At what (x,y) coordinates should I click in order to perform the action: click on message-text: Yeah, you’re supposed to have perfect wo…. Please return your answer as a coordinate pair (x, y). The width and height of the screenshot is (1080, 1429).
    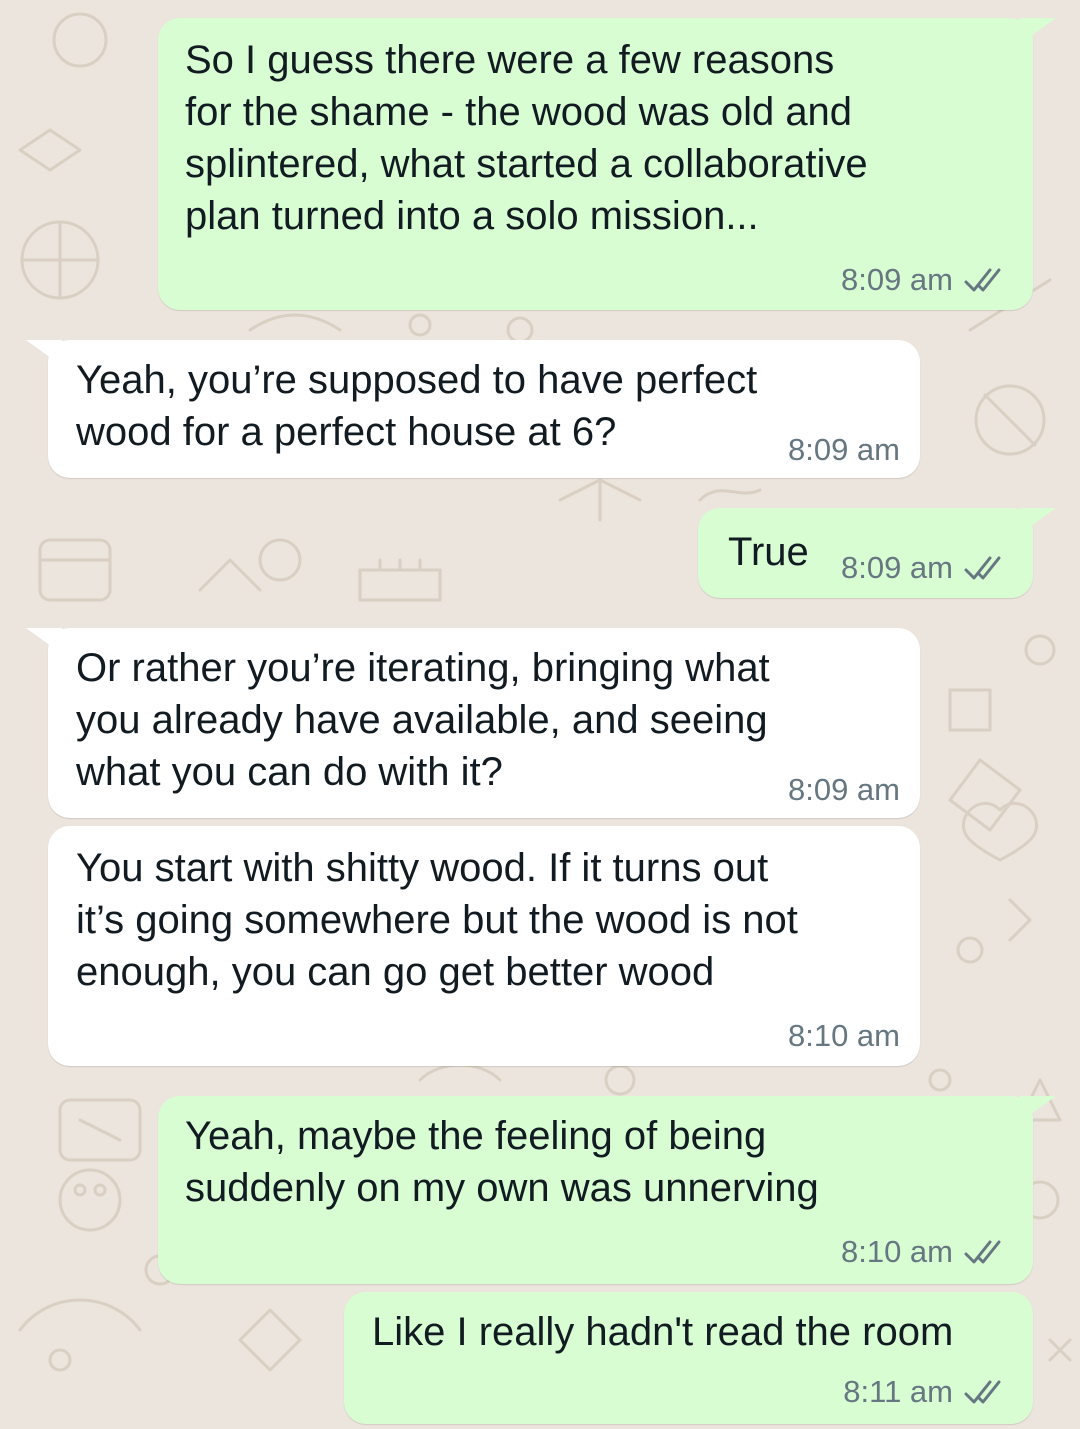
    Looking at the image, I should click on (416, 406).